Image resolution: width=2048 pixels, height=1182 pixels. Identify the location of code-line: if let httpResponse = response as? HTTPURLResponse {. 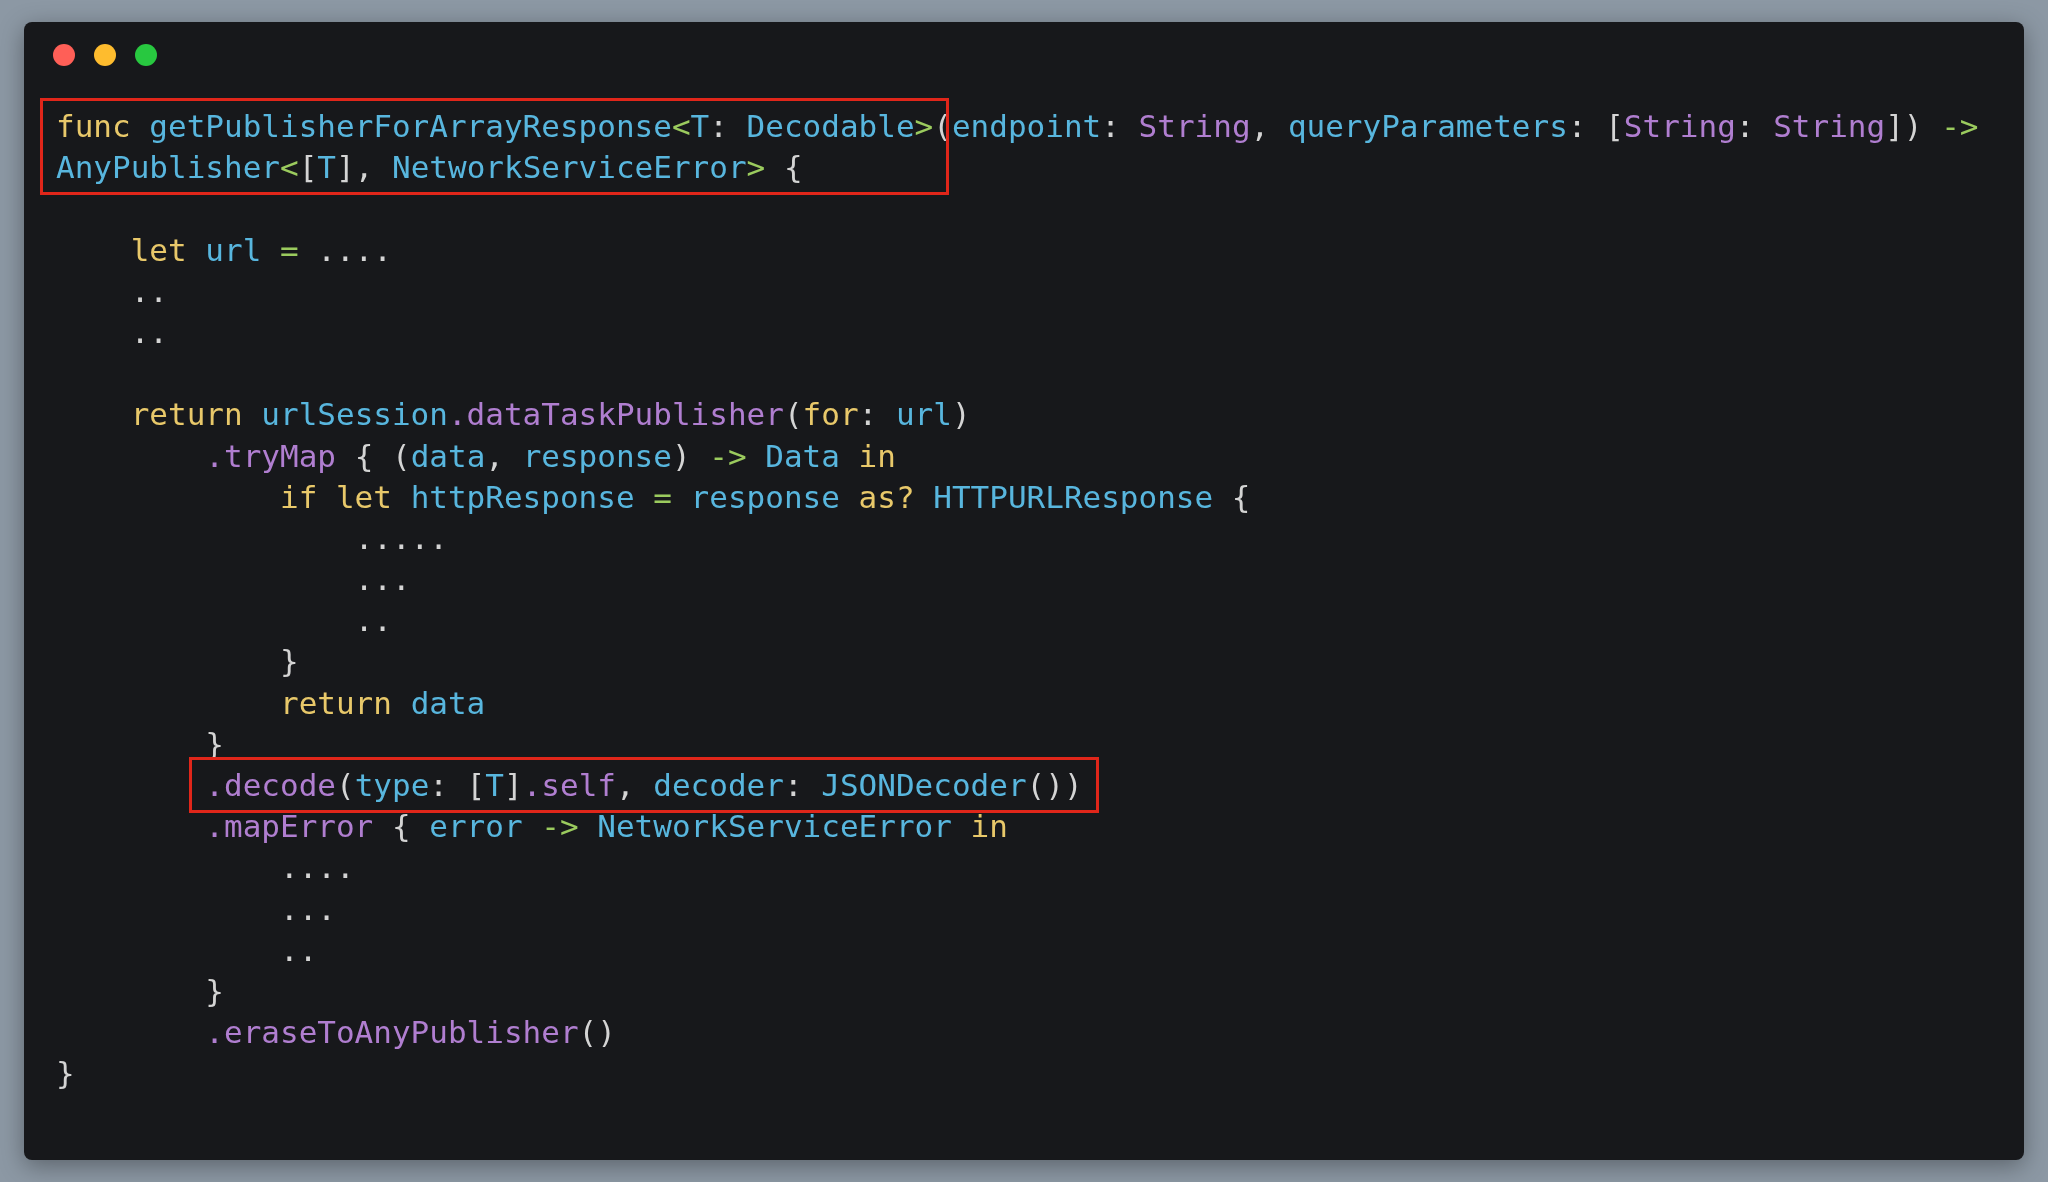
(765, 497).